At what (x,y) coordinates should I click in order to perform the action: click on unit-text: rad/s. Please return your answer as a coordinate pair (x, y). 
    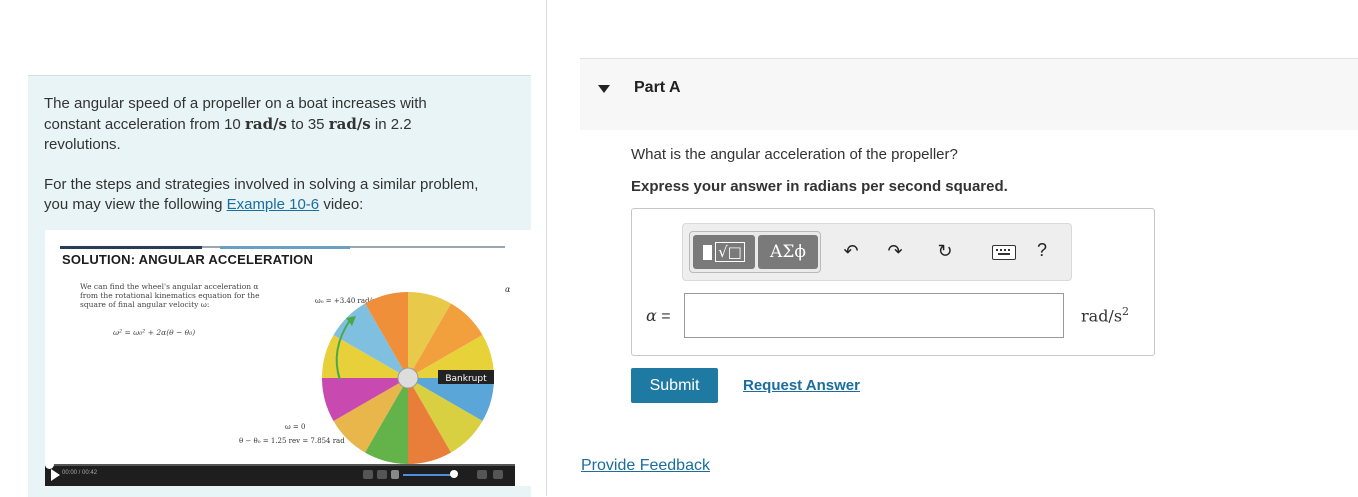
    Looking at the image, I should click on (1102, 316).